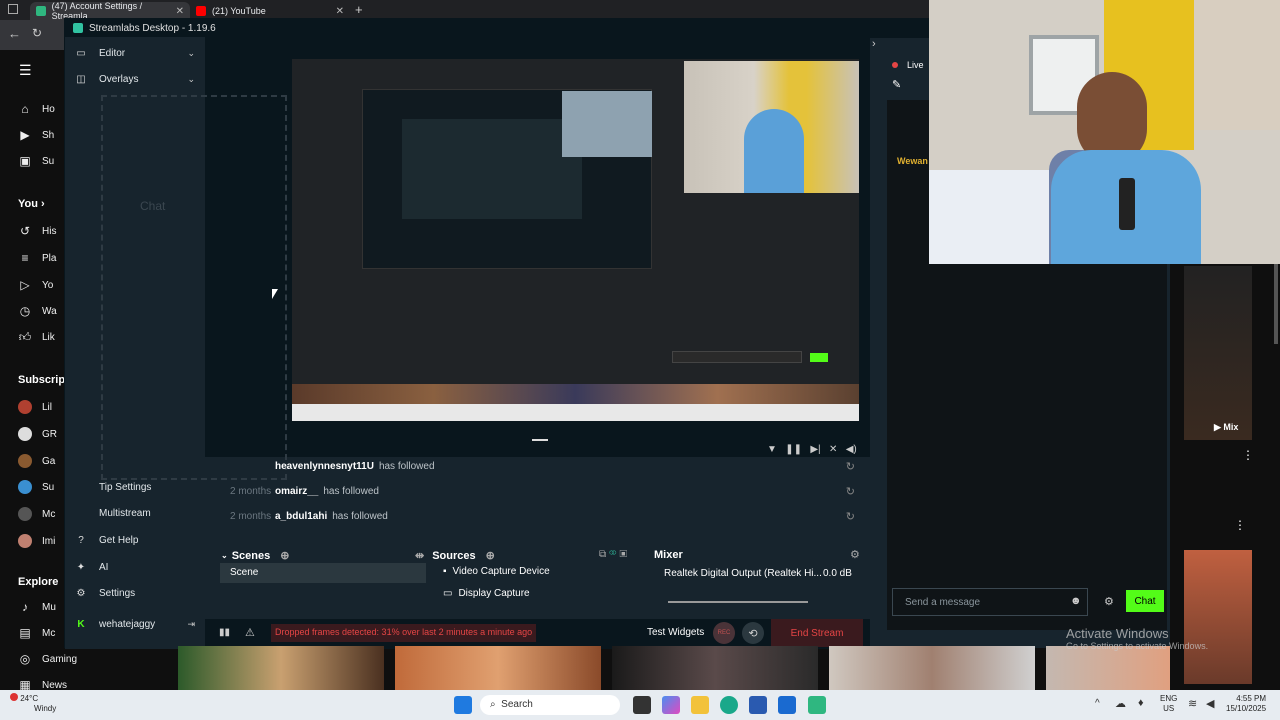 The image size is (1280, 720). I want to click on nav-overlays: ◫ Overlays ⌄, so click(135, 79).